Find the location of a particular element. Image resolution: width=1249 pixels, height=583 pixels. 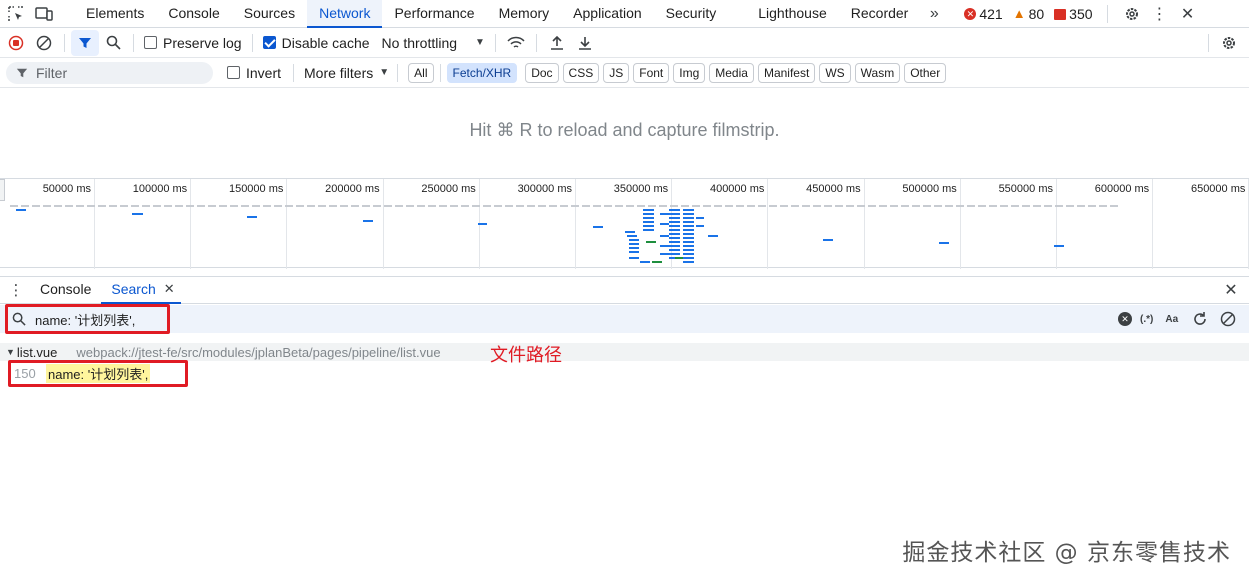

chip-other: Other is located at coordinates (925, 72).